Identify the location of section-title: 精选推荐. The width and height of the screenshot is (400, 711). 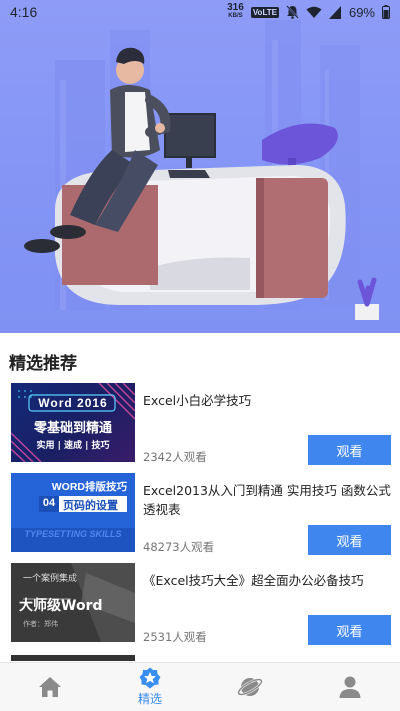
(43, 364).